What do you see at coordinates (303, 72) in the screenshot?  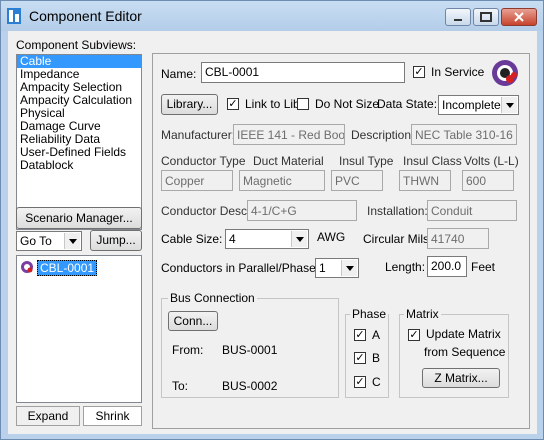 I see `name-input: CBL-0001` at bounding box center [303, 72].